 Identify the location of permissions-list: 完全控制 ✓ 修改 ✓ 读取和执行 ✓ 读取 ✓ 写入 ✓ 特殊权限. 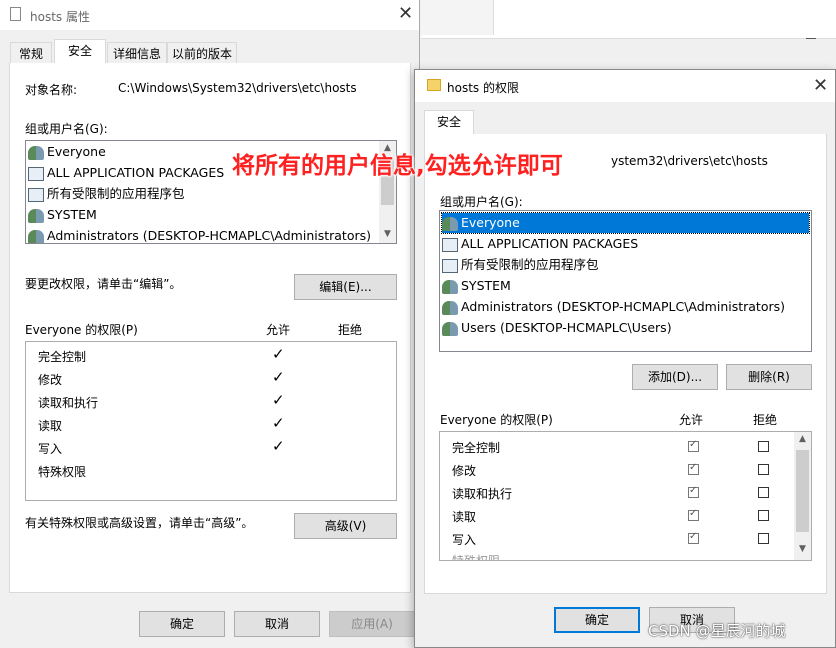
(211, 421).